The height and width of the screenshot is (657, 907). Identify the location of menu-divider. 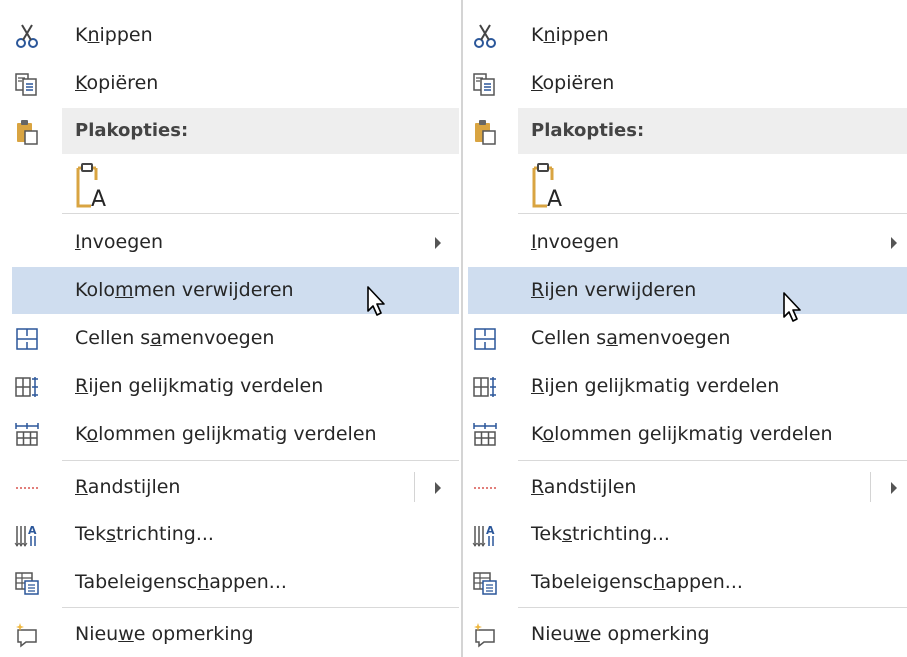
(462, 328).